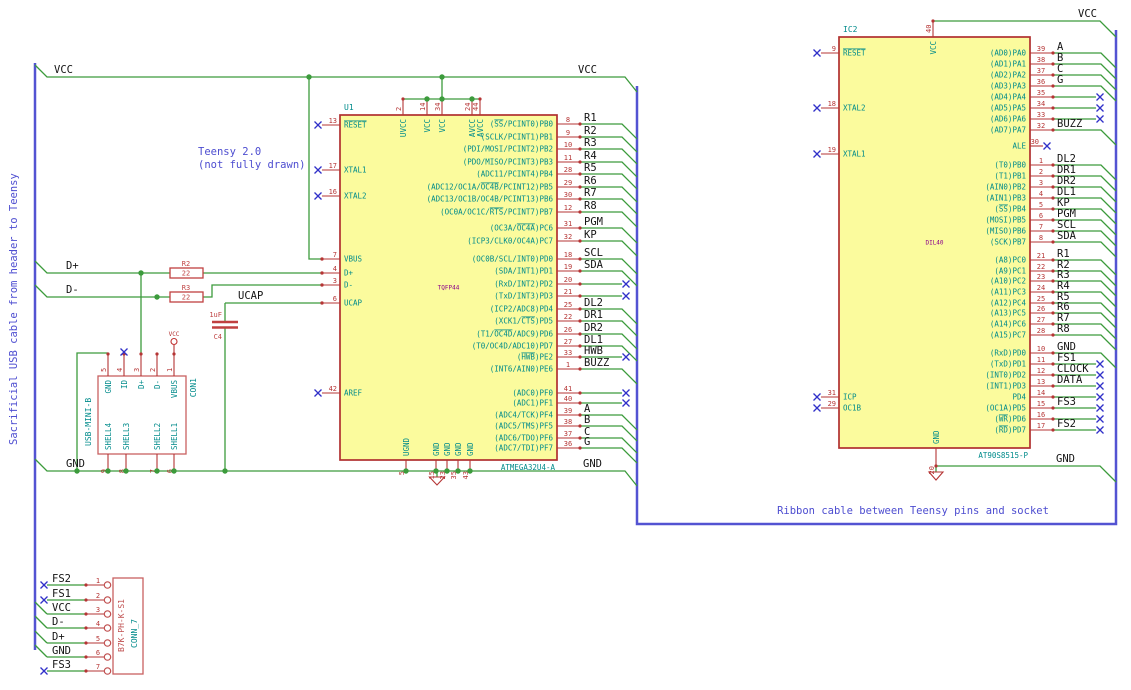 Image resolution: width=1131 pixels, height=690 pixels. Describe the element at coordinates (1008, 108) in the screenshot. I see `pin-name: (AD5)PA5` at that location.